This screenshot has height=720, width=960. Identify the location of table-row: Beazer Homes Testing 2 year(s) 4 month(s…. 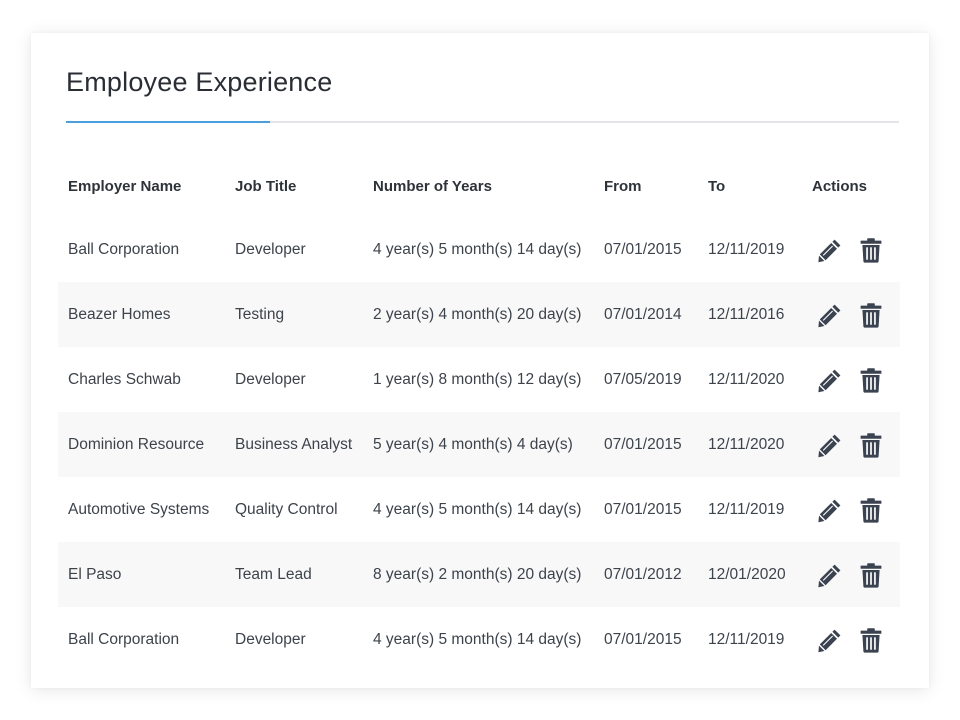
(479, 314).